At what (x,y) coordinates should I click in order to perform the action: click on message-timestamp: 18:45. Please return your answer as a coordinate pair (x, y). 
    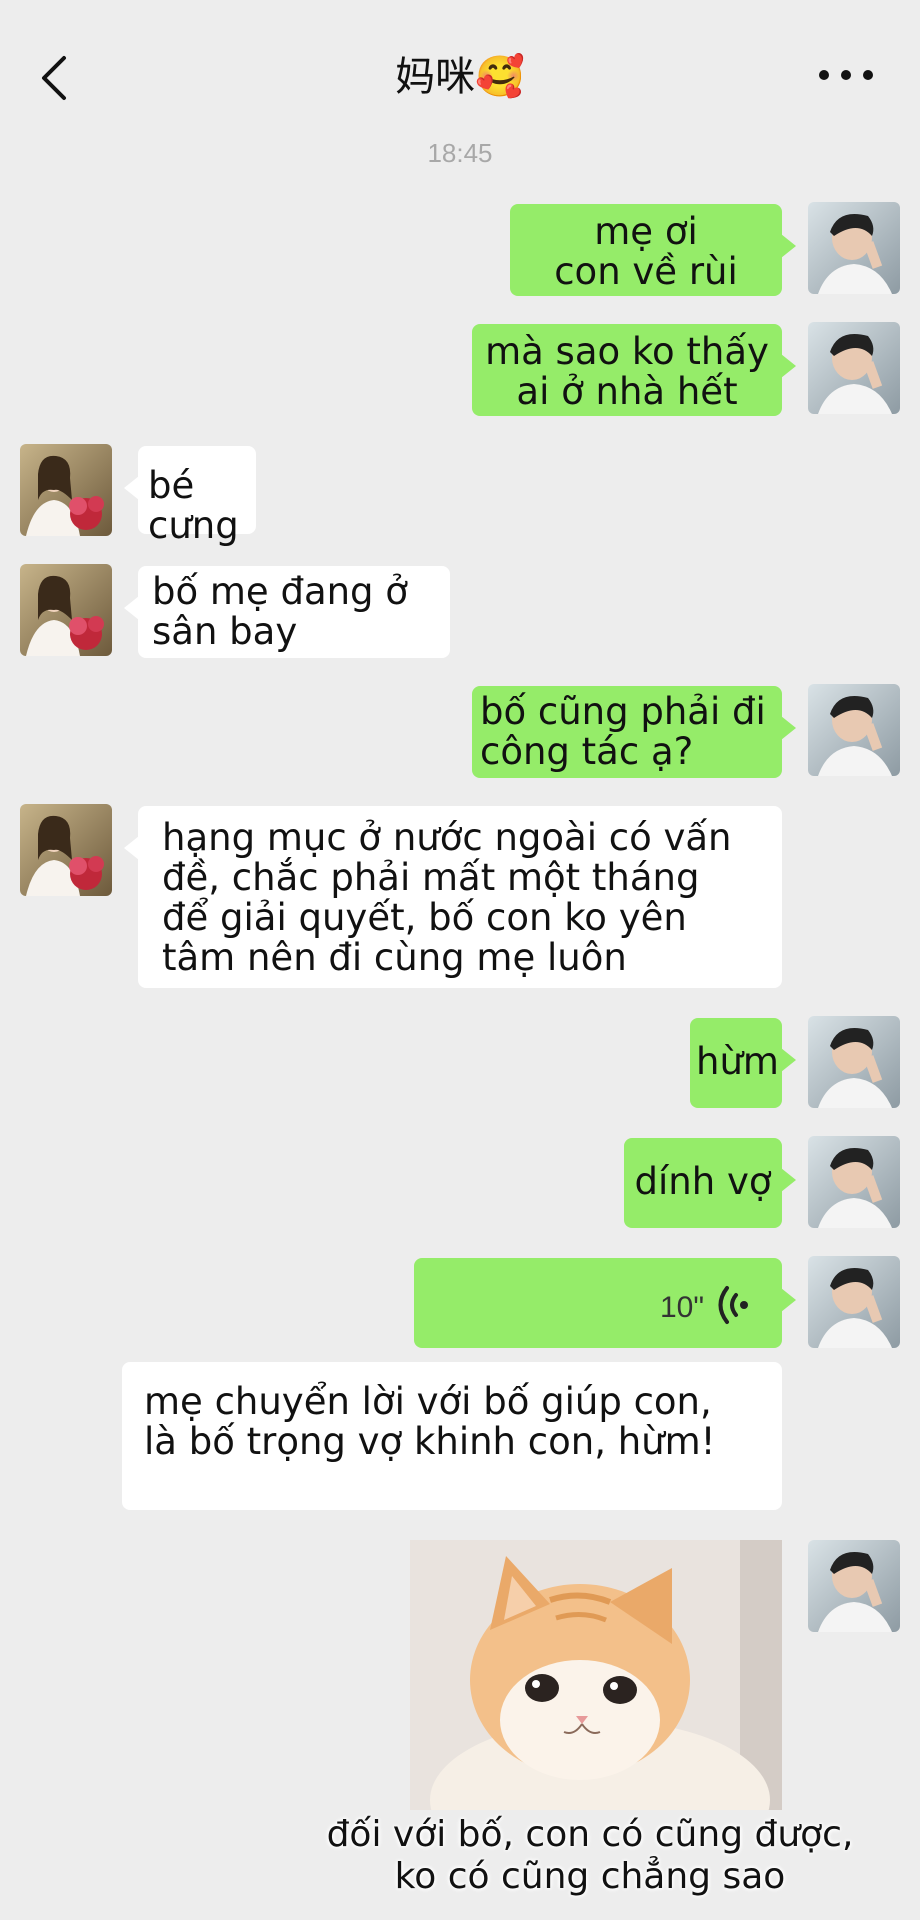
    Looking at the image, I should click on (460, 153).